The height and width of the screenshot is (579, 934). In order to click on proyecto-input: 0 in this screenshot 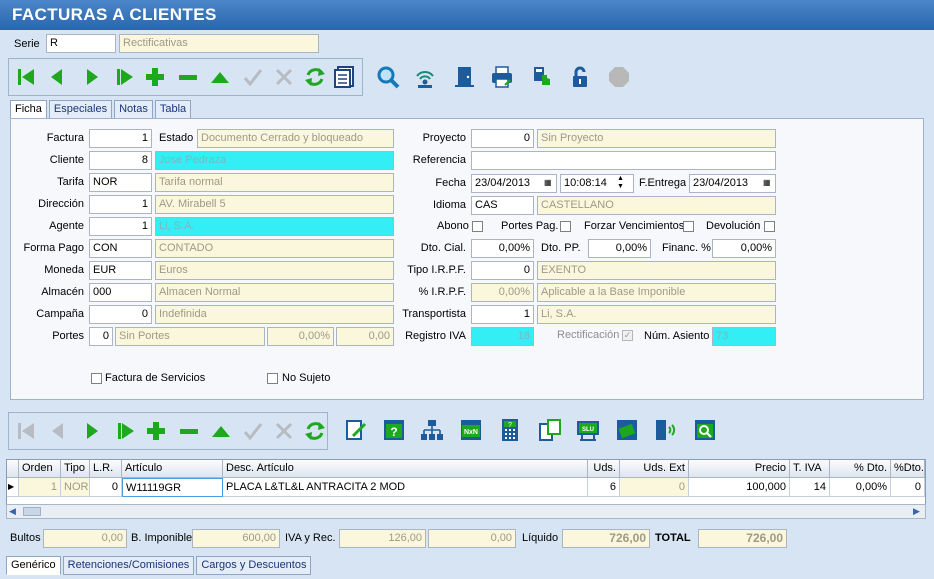, I will do `click(502, 138)`.